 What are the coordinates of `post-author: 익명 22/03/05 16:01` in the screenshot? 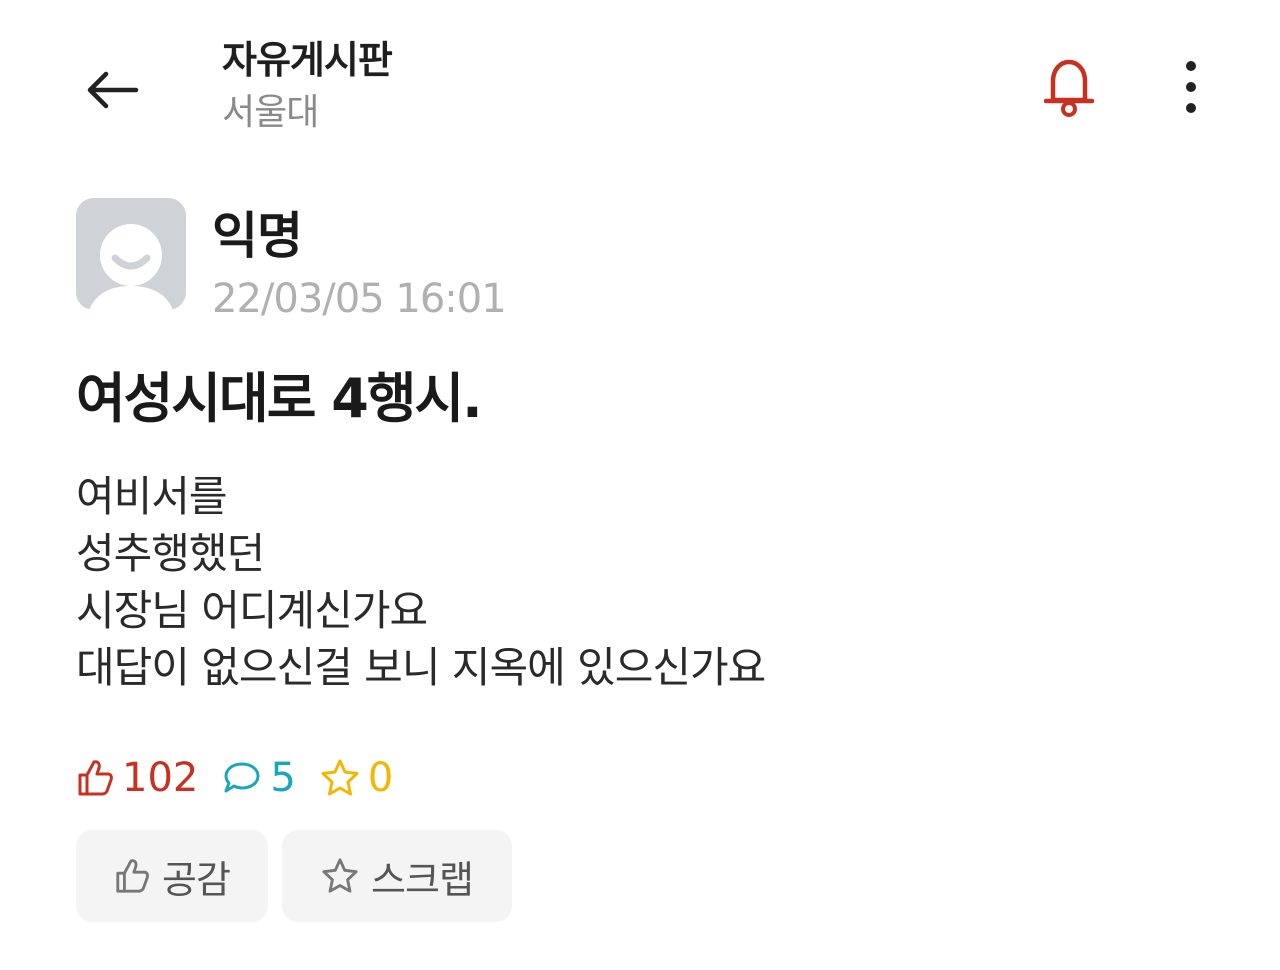 It's located at (426, 260).